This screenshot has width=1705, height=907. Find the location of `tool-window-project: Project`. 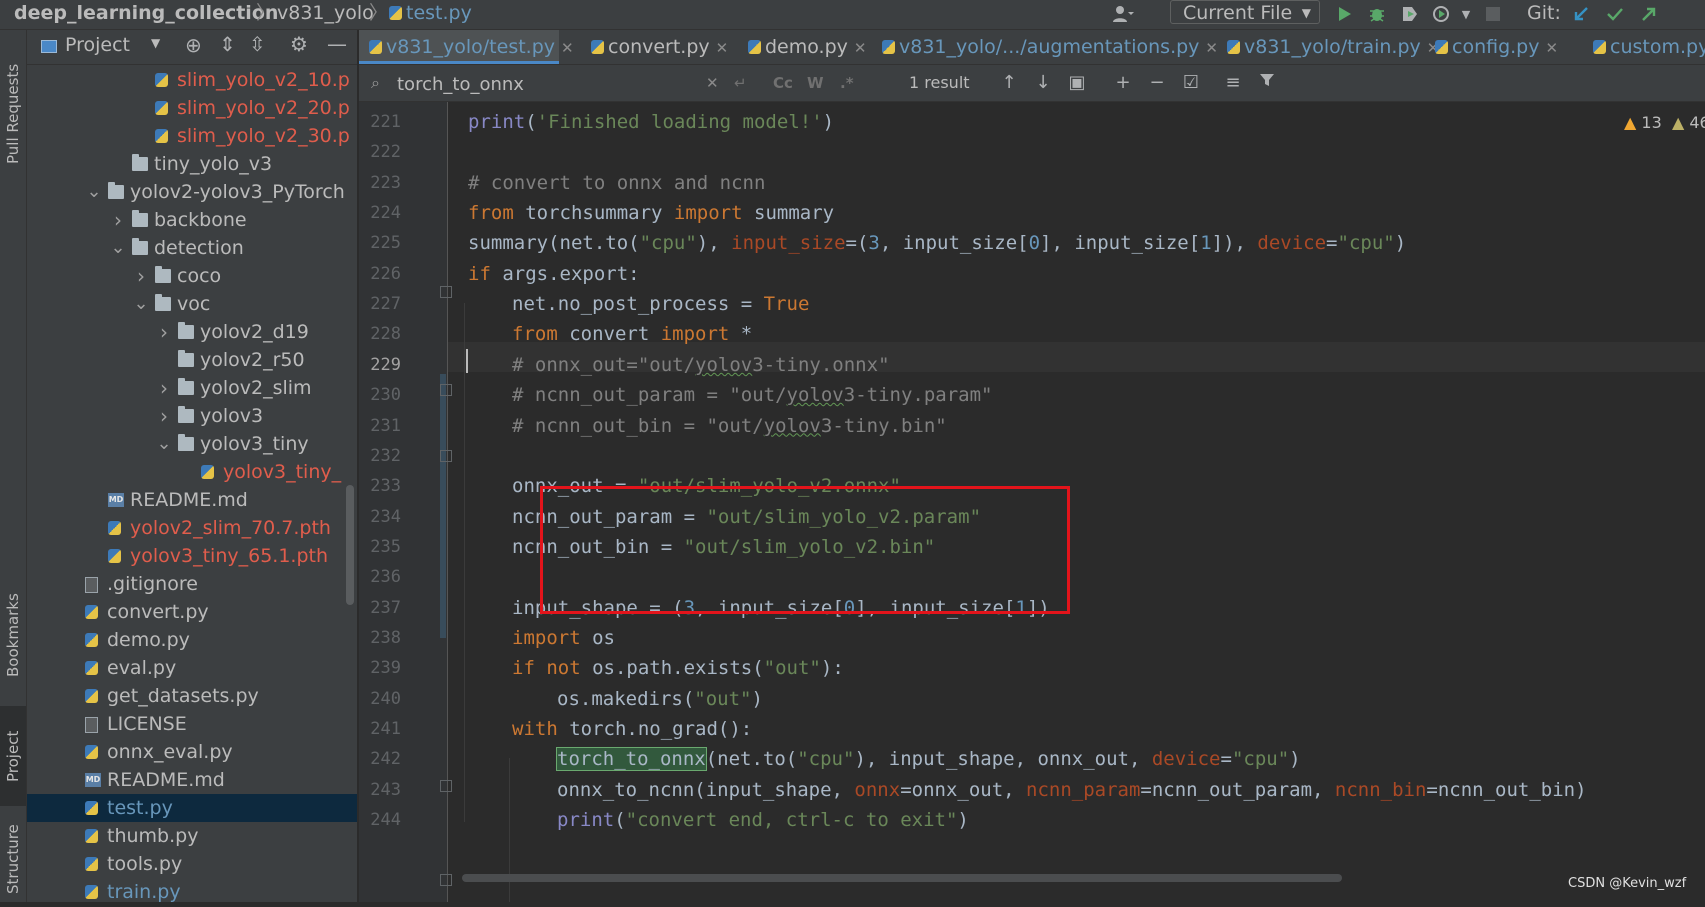

tool-window-project: Project is located at coordinates (13, 756).